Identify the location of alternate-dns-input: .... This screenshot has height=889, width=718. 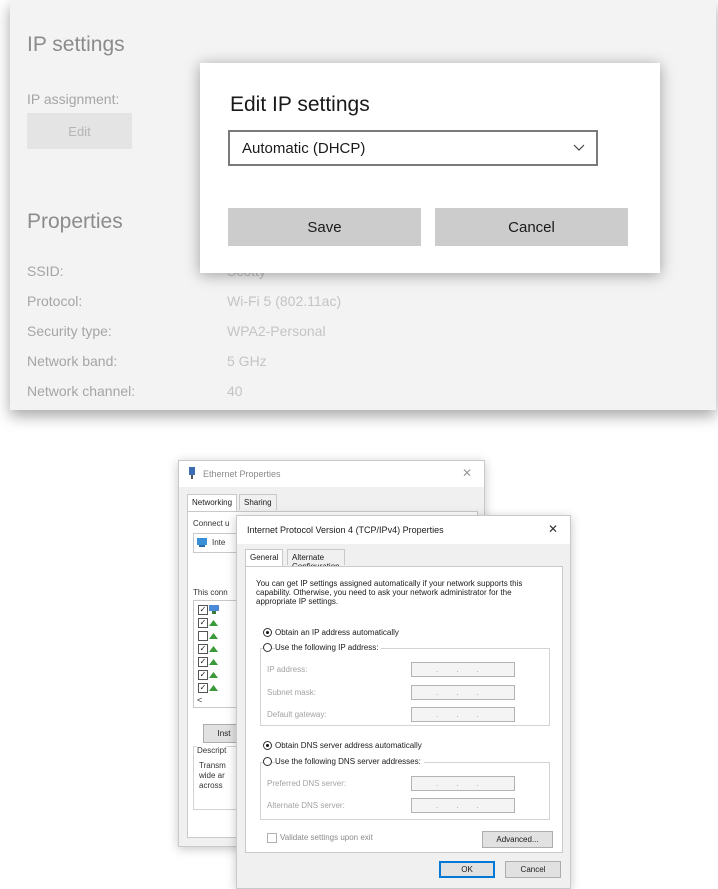
(463, 805).